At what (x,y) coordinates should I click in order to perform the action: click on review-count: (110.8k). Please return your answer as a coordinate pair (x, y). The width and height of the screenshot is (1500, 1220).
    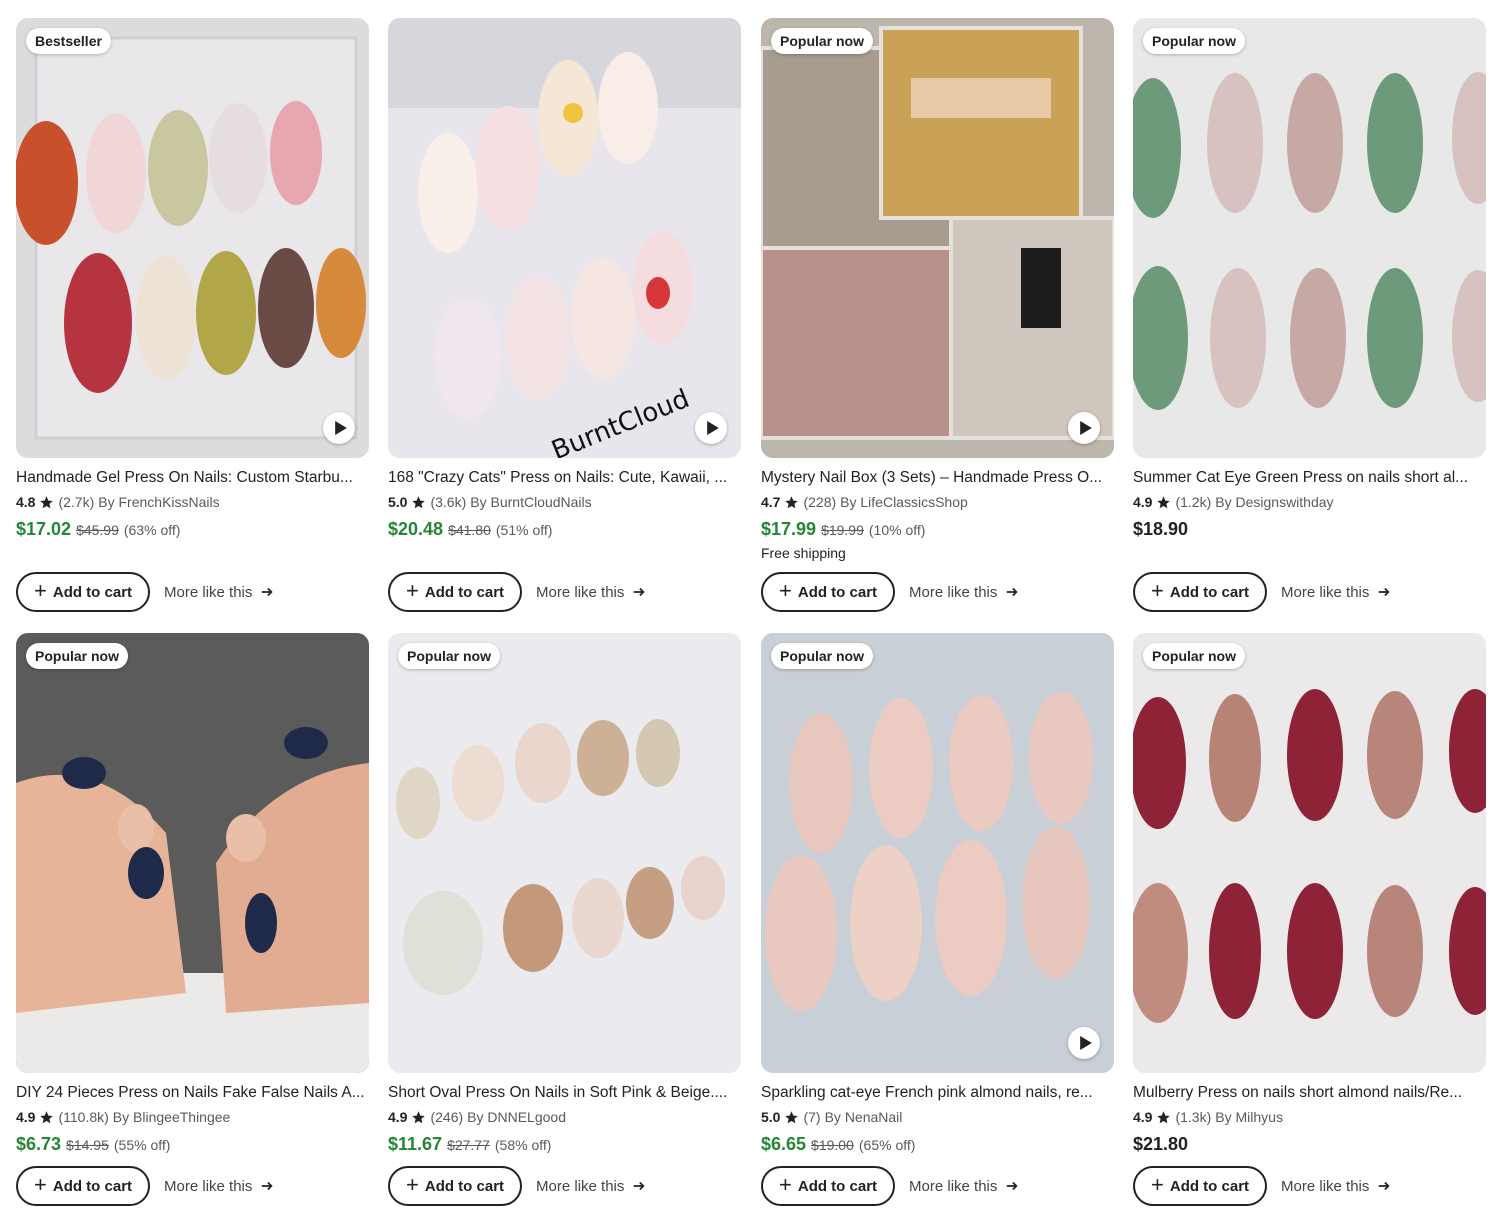
    Looking at the image, I should click on (83, 1117).